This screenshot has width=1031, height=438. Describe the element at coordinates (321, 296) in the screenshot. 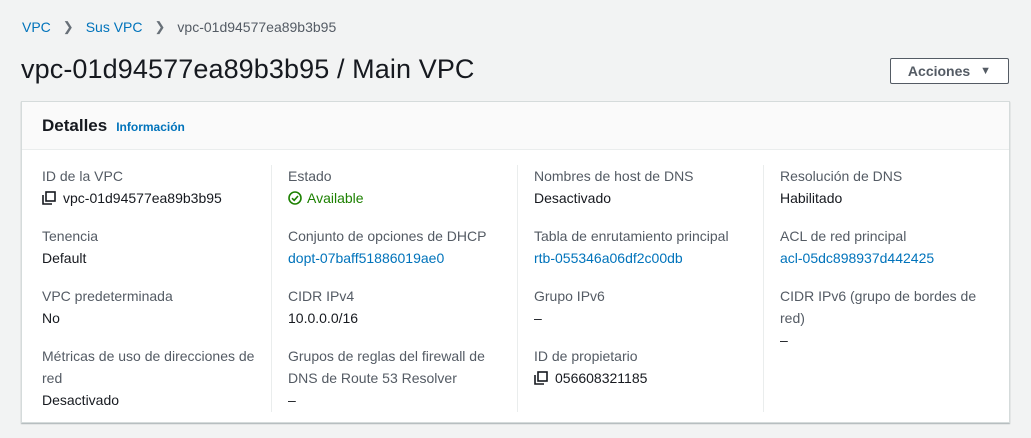

I see `field-label: CIDR IPv4` at that location.